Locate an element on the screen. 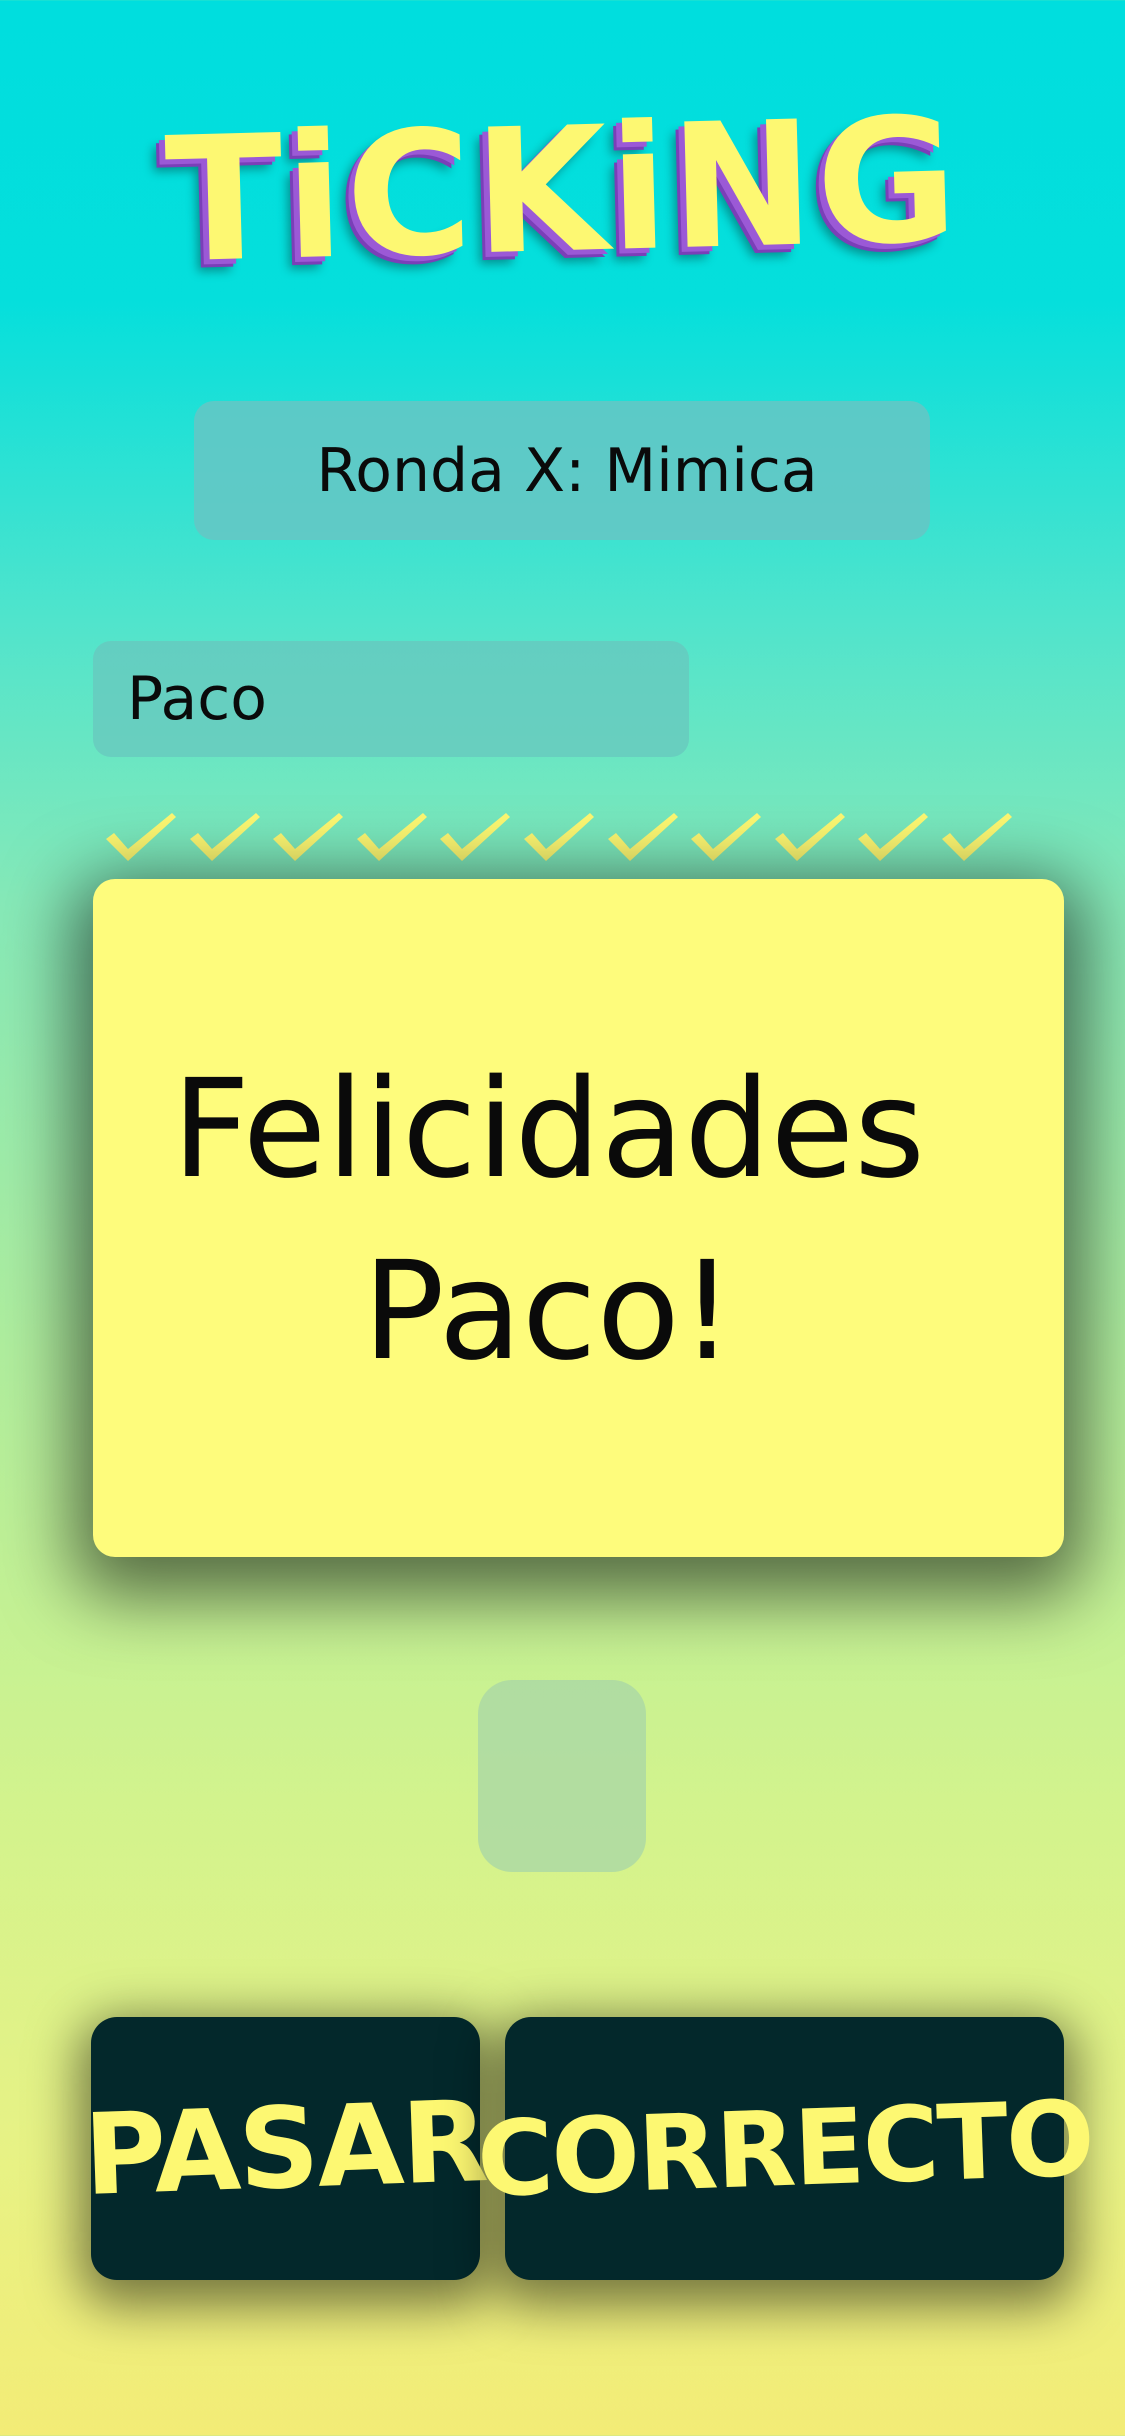  timer-box is located at coordinates (562, 1776).